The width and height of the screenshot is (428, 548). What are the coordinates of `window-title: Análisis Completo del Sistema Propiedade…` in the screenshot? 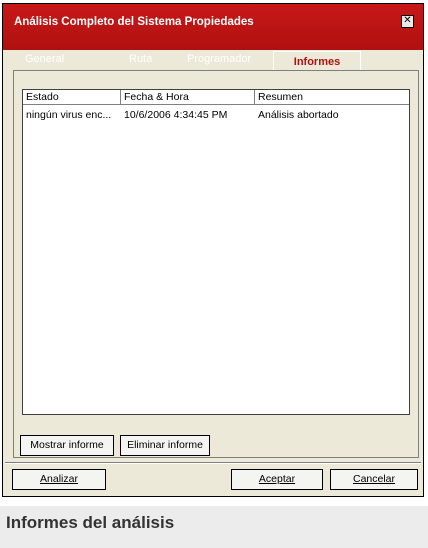 It's located at (134, 22).